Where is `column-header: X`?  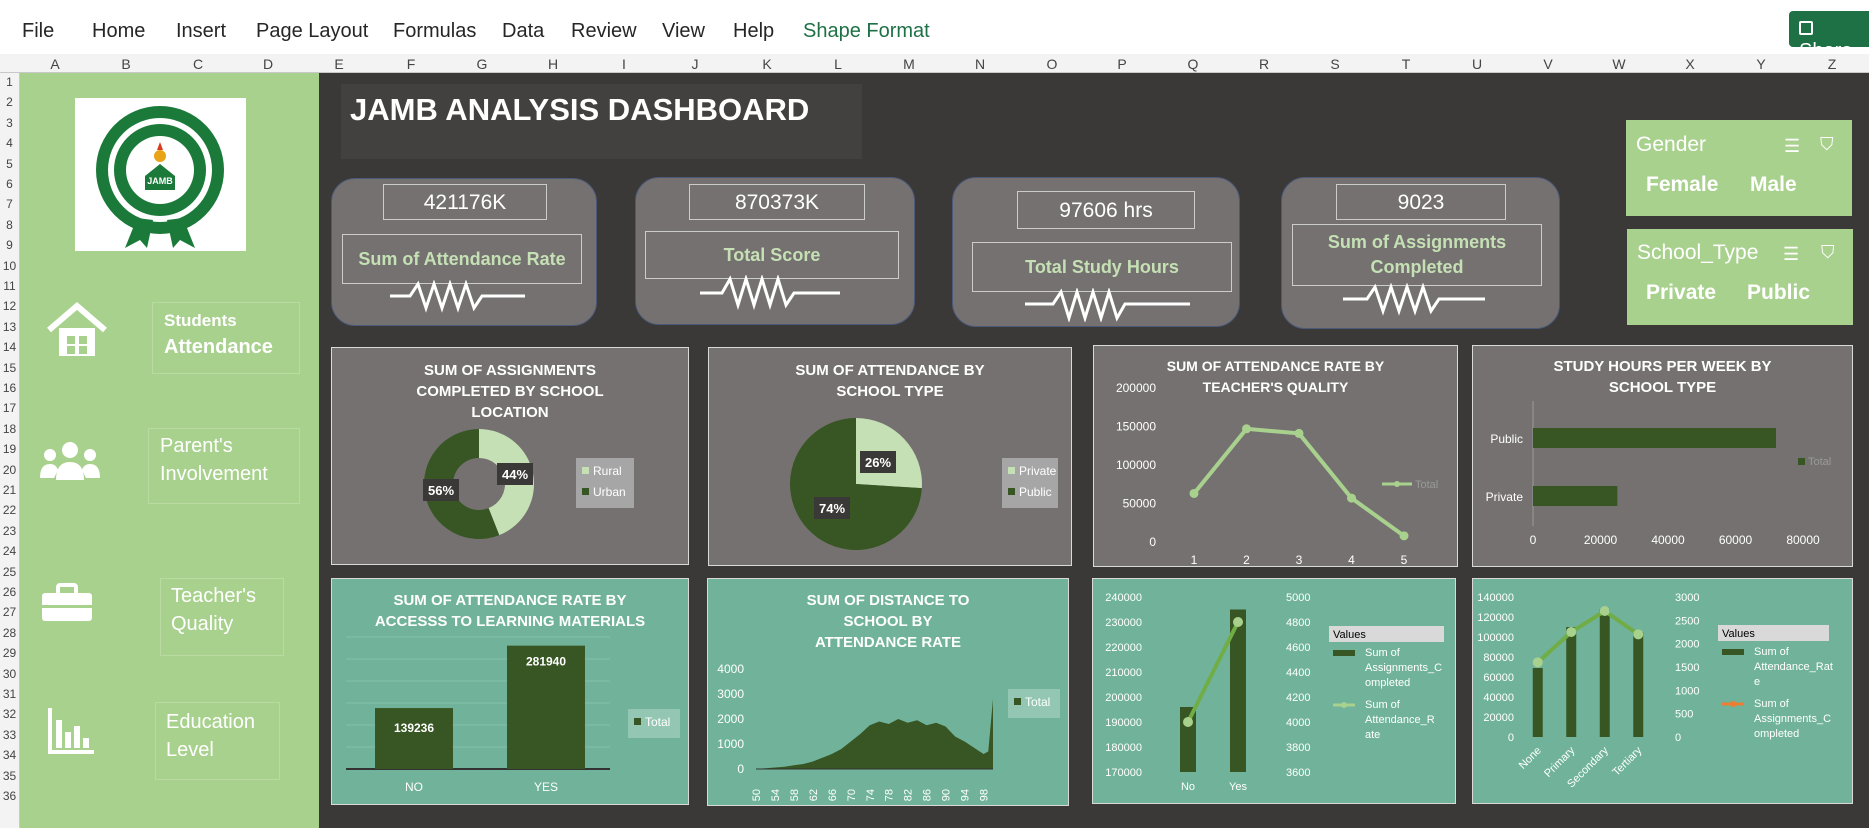
column-header: X is located at coordinates (1690, 64).